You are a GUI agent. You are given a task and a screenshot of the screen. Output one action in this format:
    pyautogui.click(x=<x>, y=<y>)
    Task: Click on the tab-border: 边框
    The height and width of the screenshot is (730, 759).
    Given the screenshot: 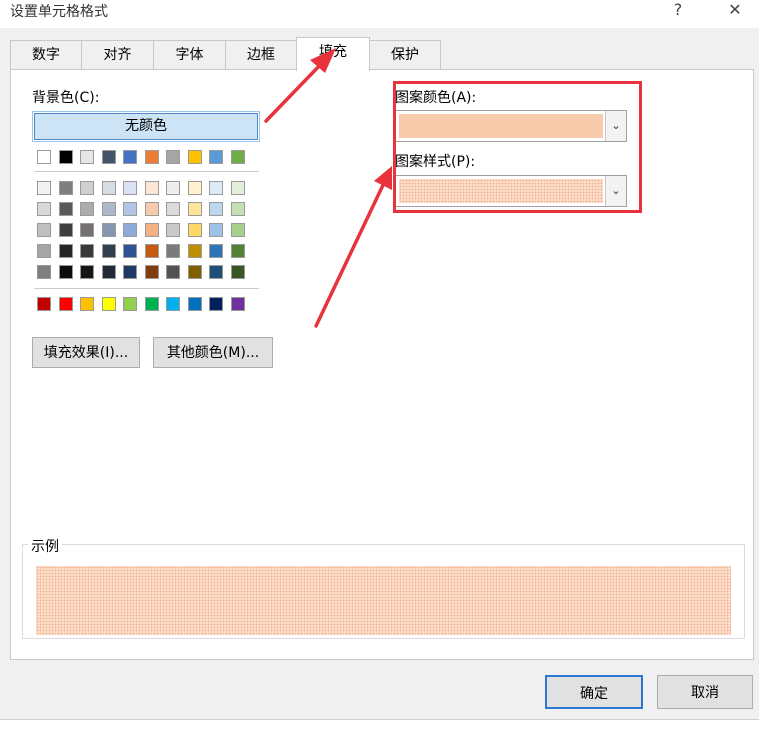 What is the action you would take?
    pyautogui.click(x=261, y=55)
    